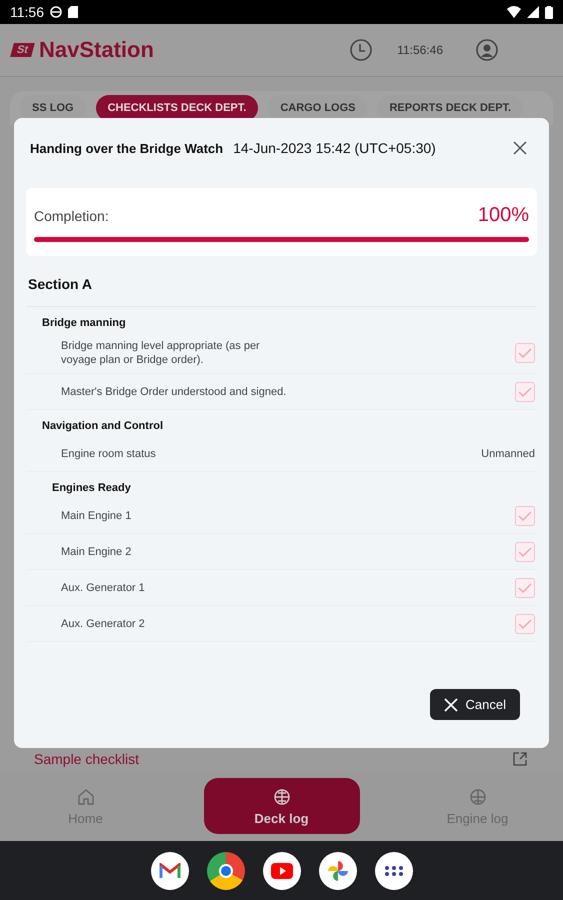 The image size is (563, 900). I want to click on home-icon, so click(86, 796).